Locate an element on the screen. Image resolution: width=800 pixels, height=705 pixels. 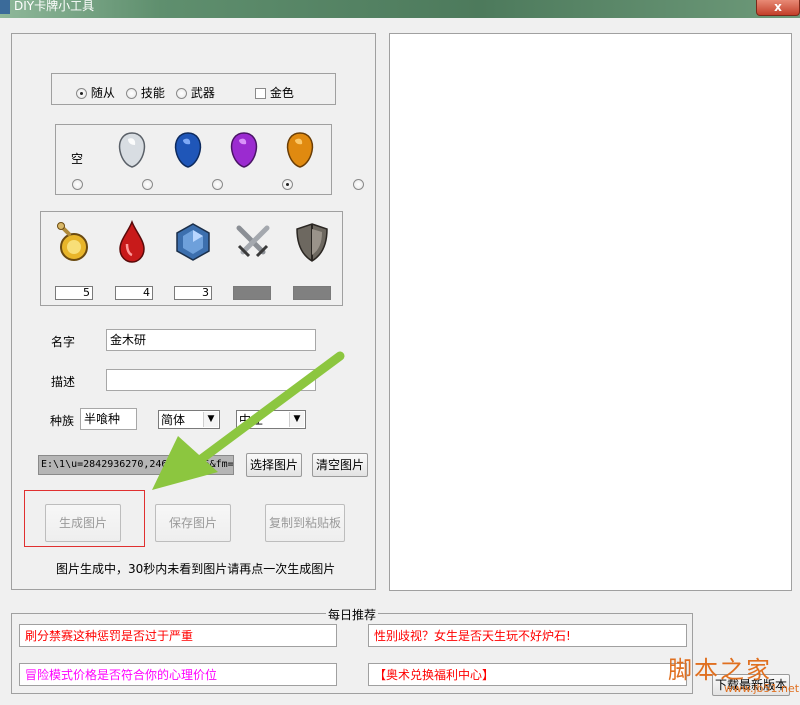
gem-white-icon is located at coordinates (132, 150).